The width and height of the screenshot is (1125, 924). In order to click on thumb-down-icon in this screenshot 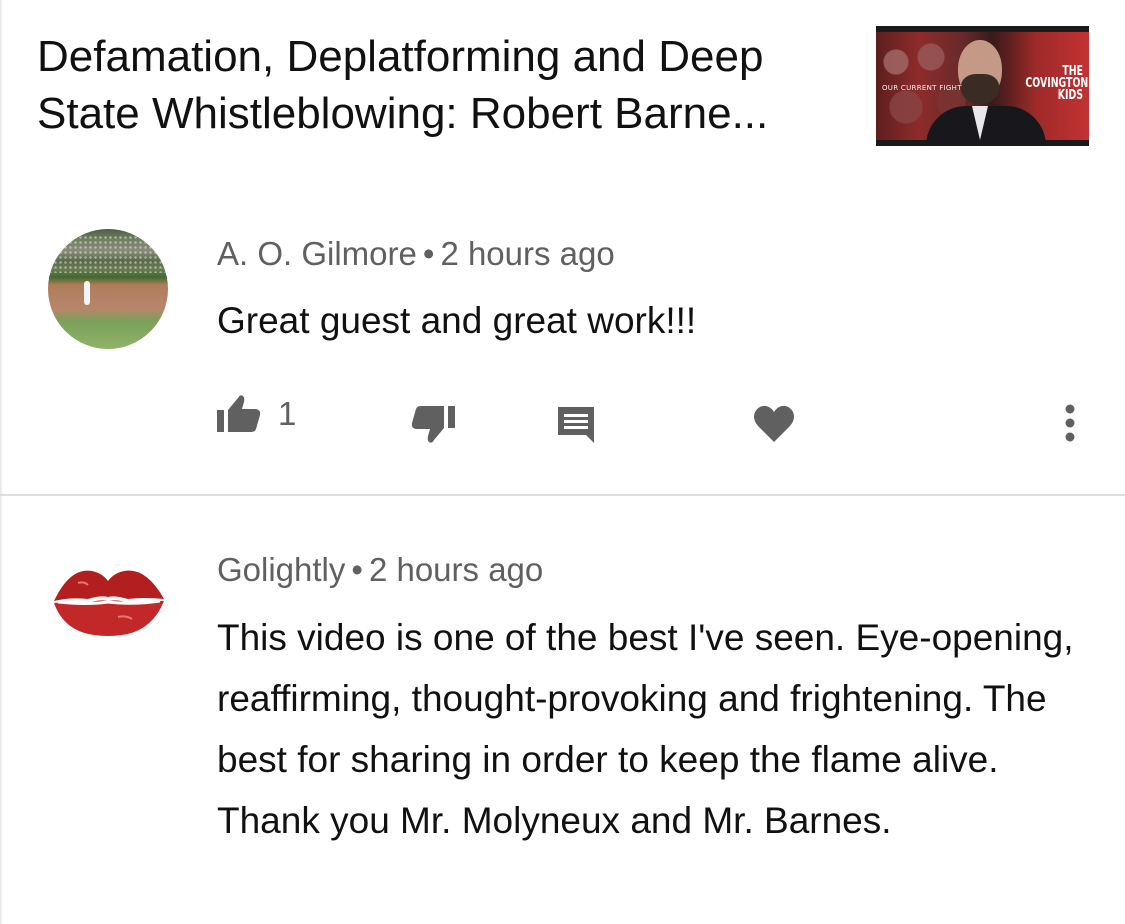, I will do `click(433, 424)`.